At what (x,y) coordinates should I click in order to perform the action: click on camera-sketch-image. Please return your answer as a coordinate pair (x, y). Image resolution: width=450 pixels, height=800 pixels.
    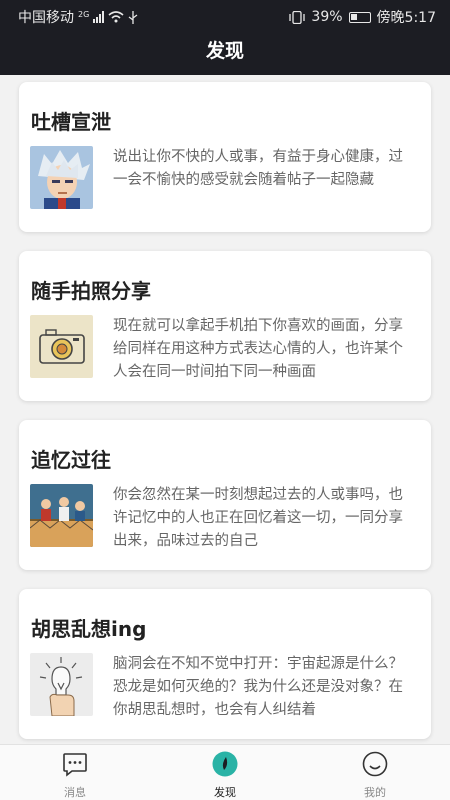
    Looking at the image, I should click on (61, 346).